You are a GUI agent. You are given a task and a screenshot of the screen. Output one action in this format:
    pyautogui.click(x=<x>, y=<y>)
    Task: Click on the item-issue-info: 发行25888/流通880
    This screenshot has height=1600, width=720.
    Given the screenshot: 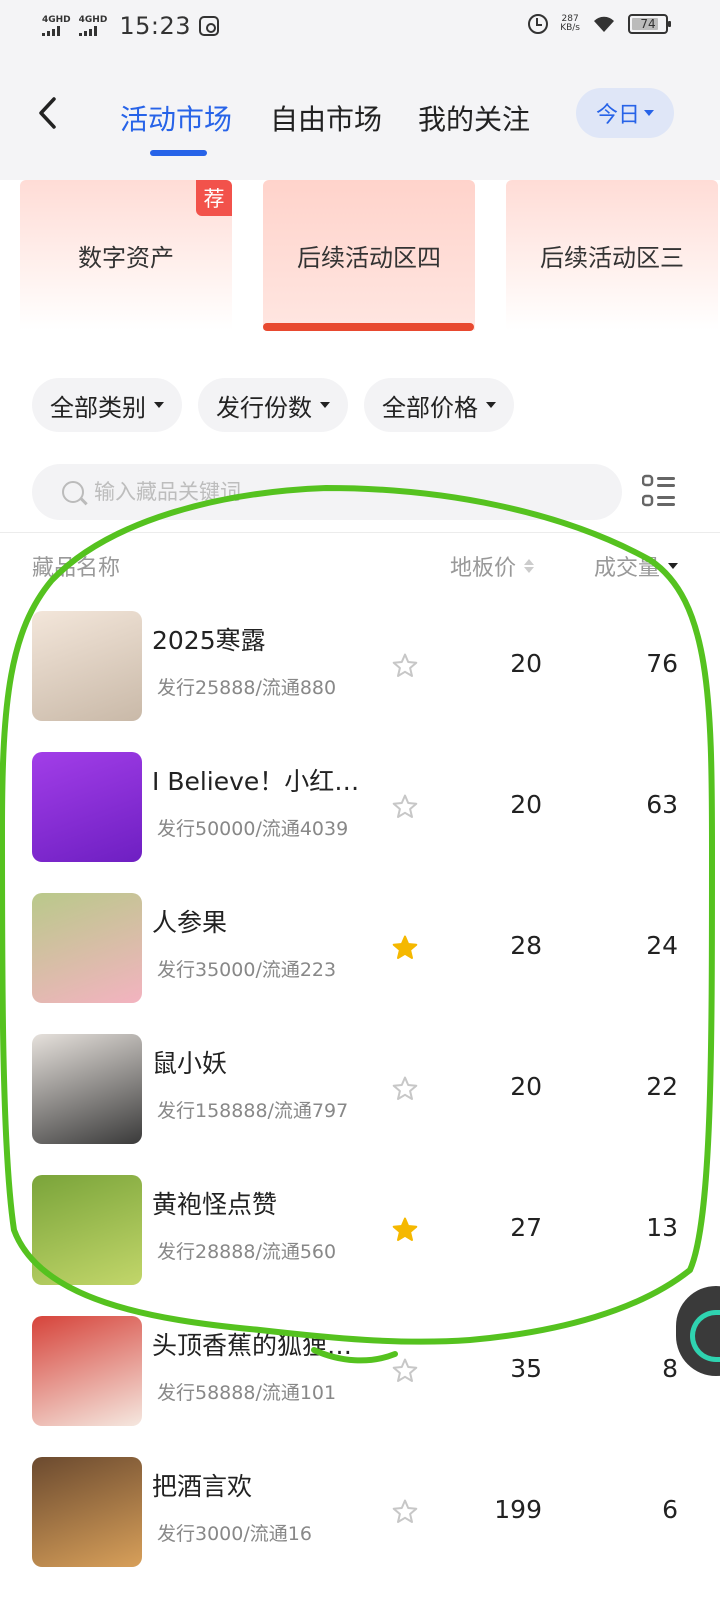 What is the action you would take?
    pyautogui.click(x=247, y=688)
    